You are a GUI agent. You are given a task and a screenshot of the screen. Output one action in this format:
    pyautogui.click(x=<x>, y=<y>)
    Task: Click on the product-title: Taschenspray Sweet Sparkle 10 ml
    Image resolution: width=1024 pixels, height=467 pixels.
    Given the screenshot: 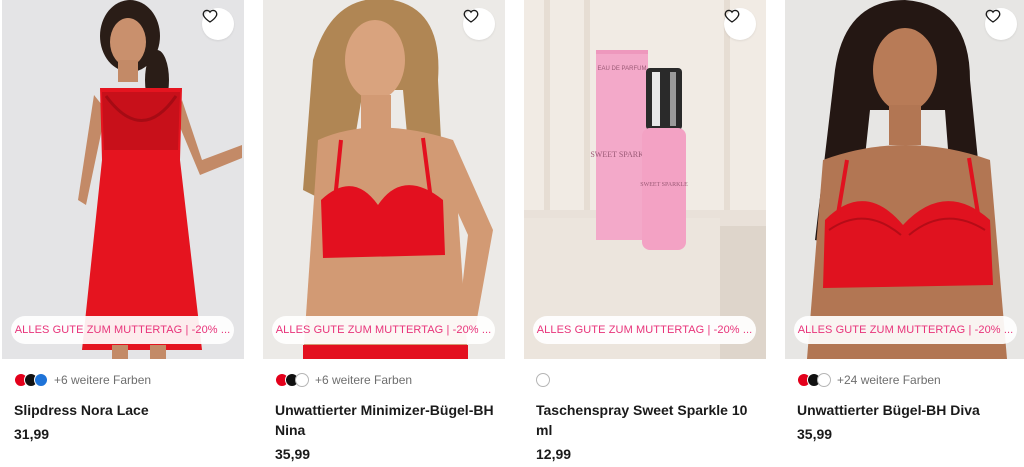 What is the action you would take?
    pyautogui.click(x=649, y=420)
    